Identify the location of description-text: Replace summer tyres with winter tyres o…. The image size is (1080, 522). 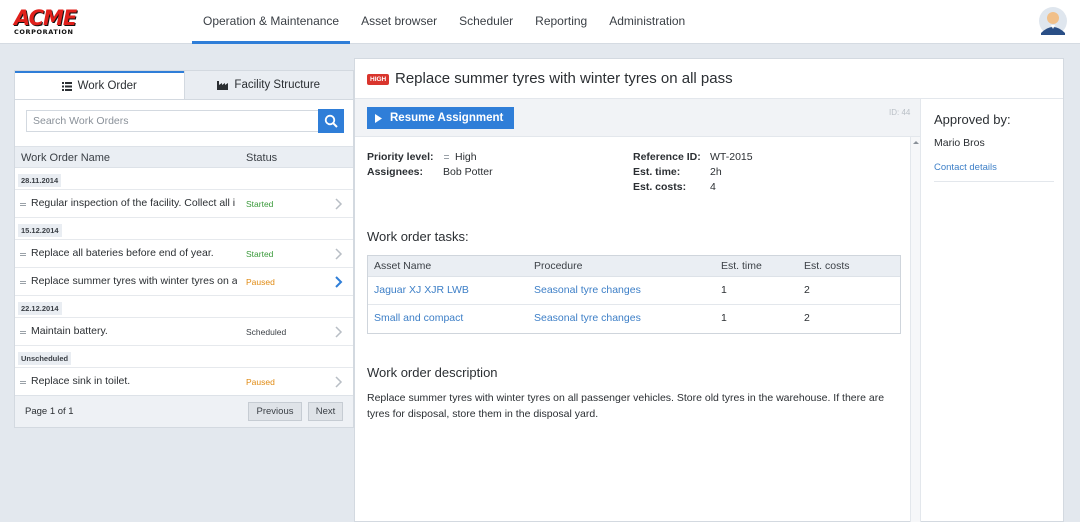
(626, 406).